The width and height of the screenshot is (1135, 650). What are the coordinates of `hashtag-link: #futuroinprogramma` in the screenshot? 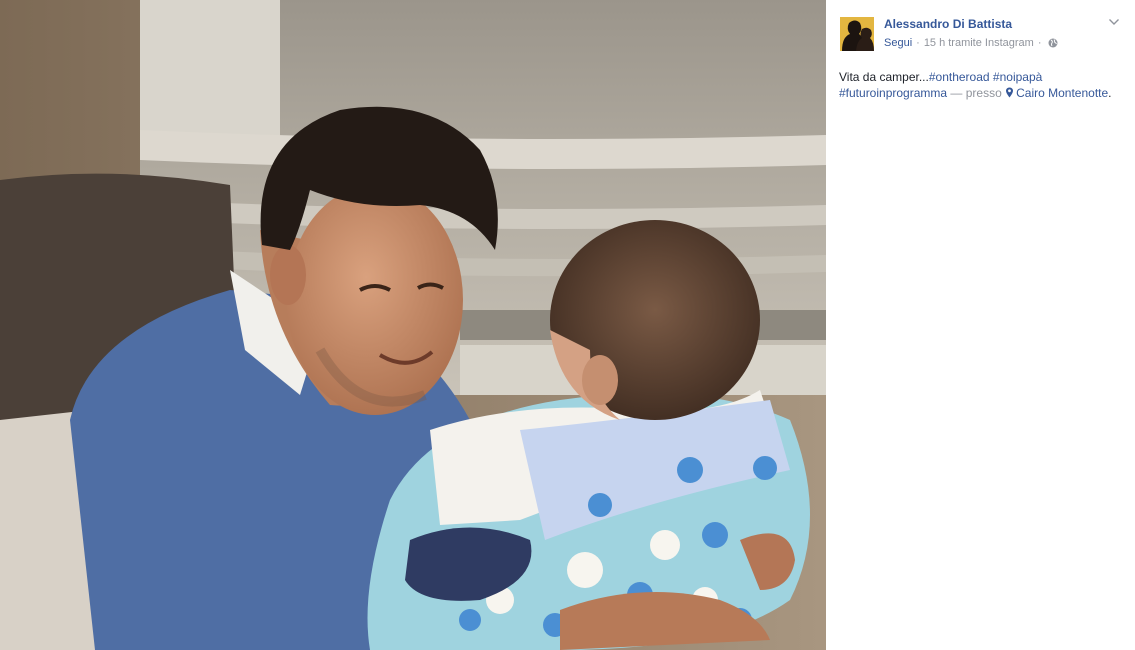 It's located at (893, 93).